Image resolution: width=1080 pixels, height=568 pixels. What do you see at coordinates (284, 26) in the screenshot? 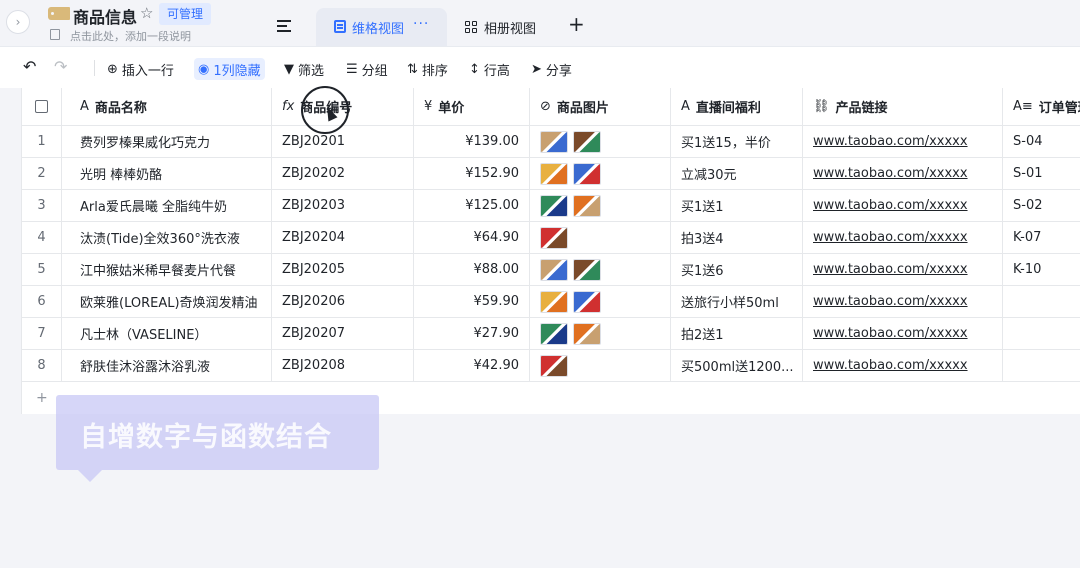
I see `menu-icon` at bounding box center [284, 26].